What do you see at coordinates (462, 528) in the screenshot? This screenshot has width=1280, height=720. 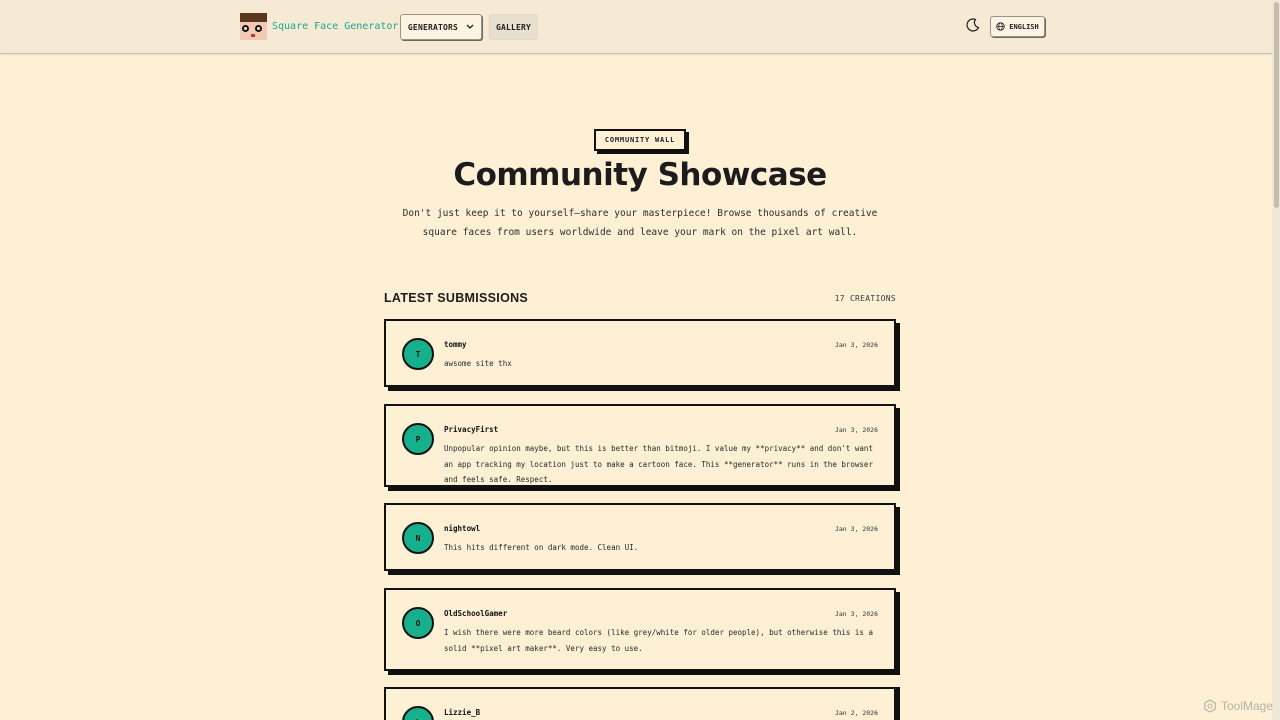 I see `submission-author: nightowl` at bounding box center [462, 528].